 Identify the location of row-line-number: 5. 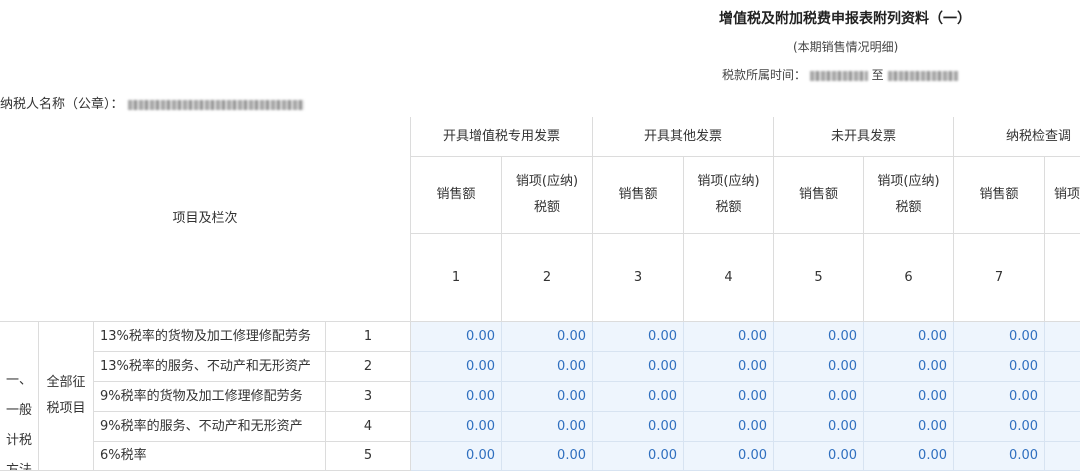
(368, 456).